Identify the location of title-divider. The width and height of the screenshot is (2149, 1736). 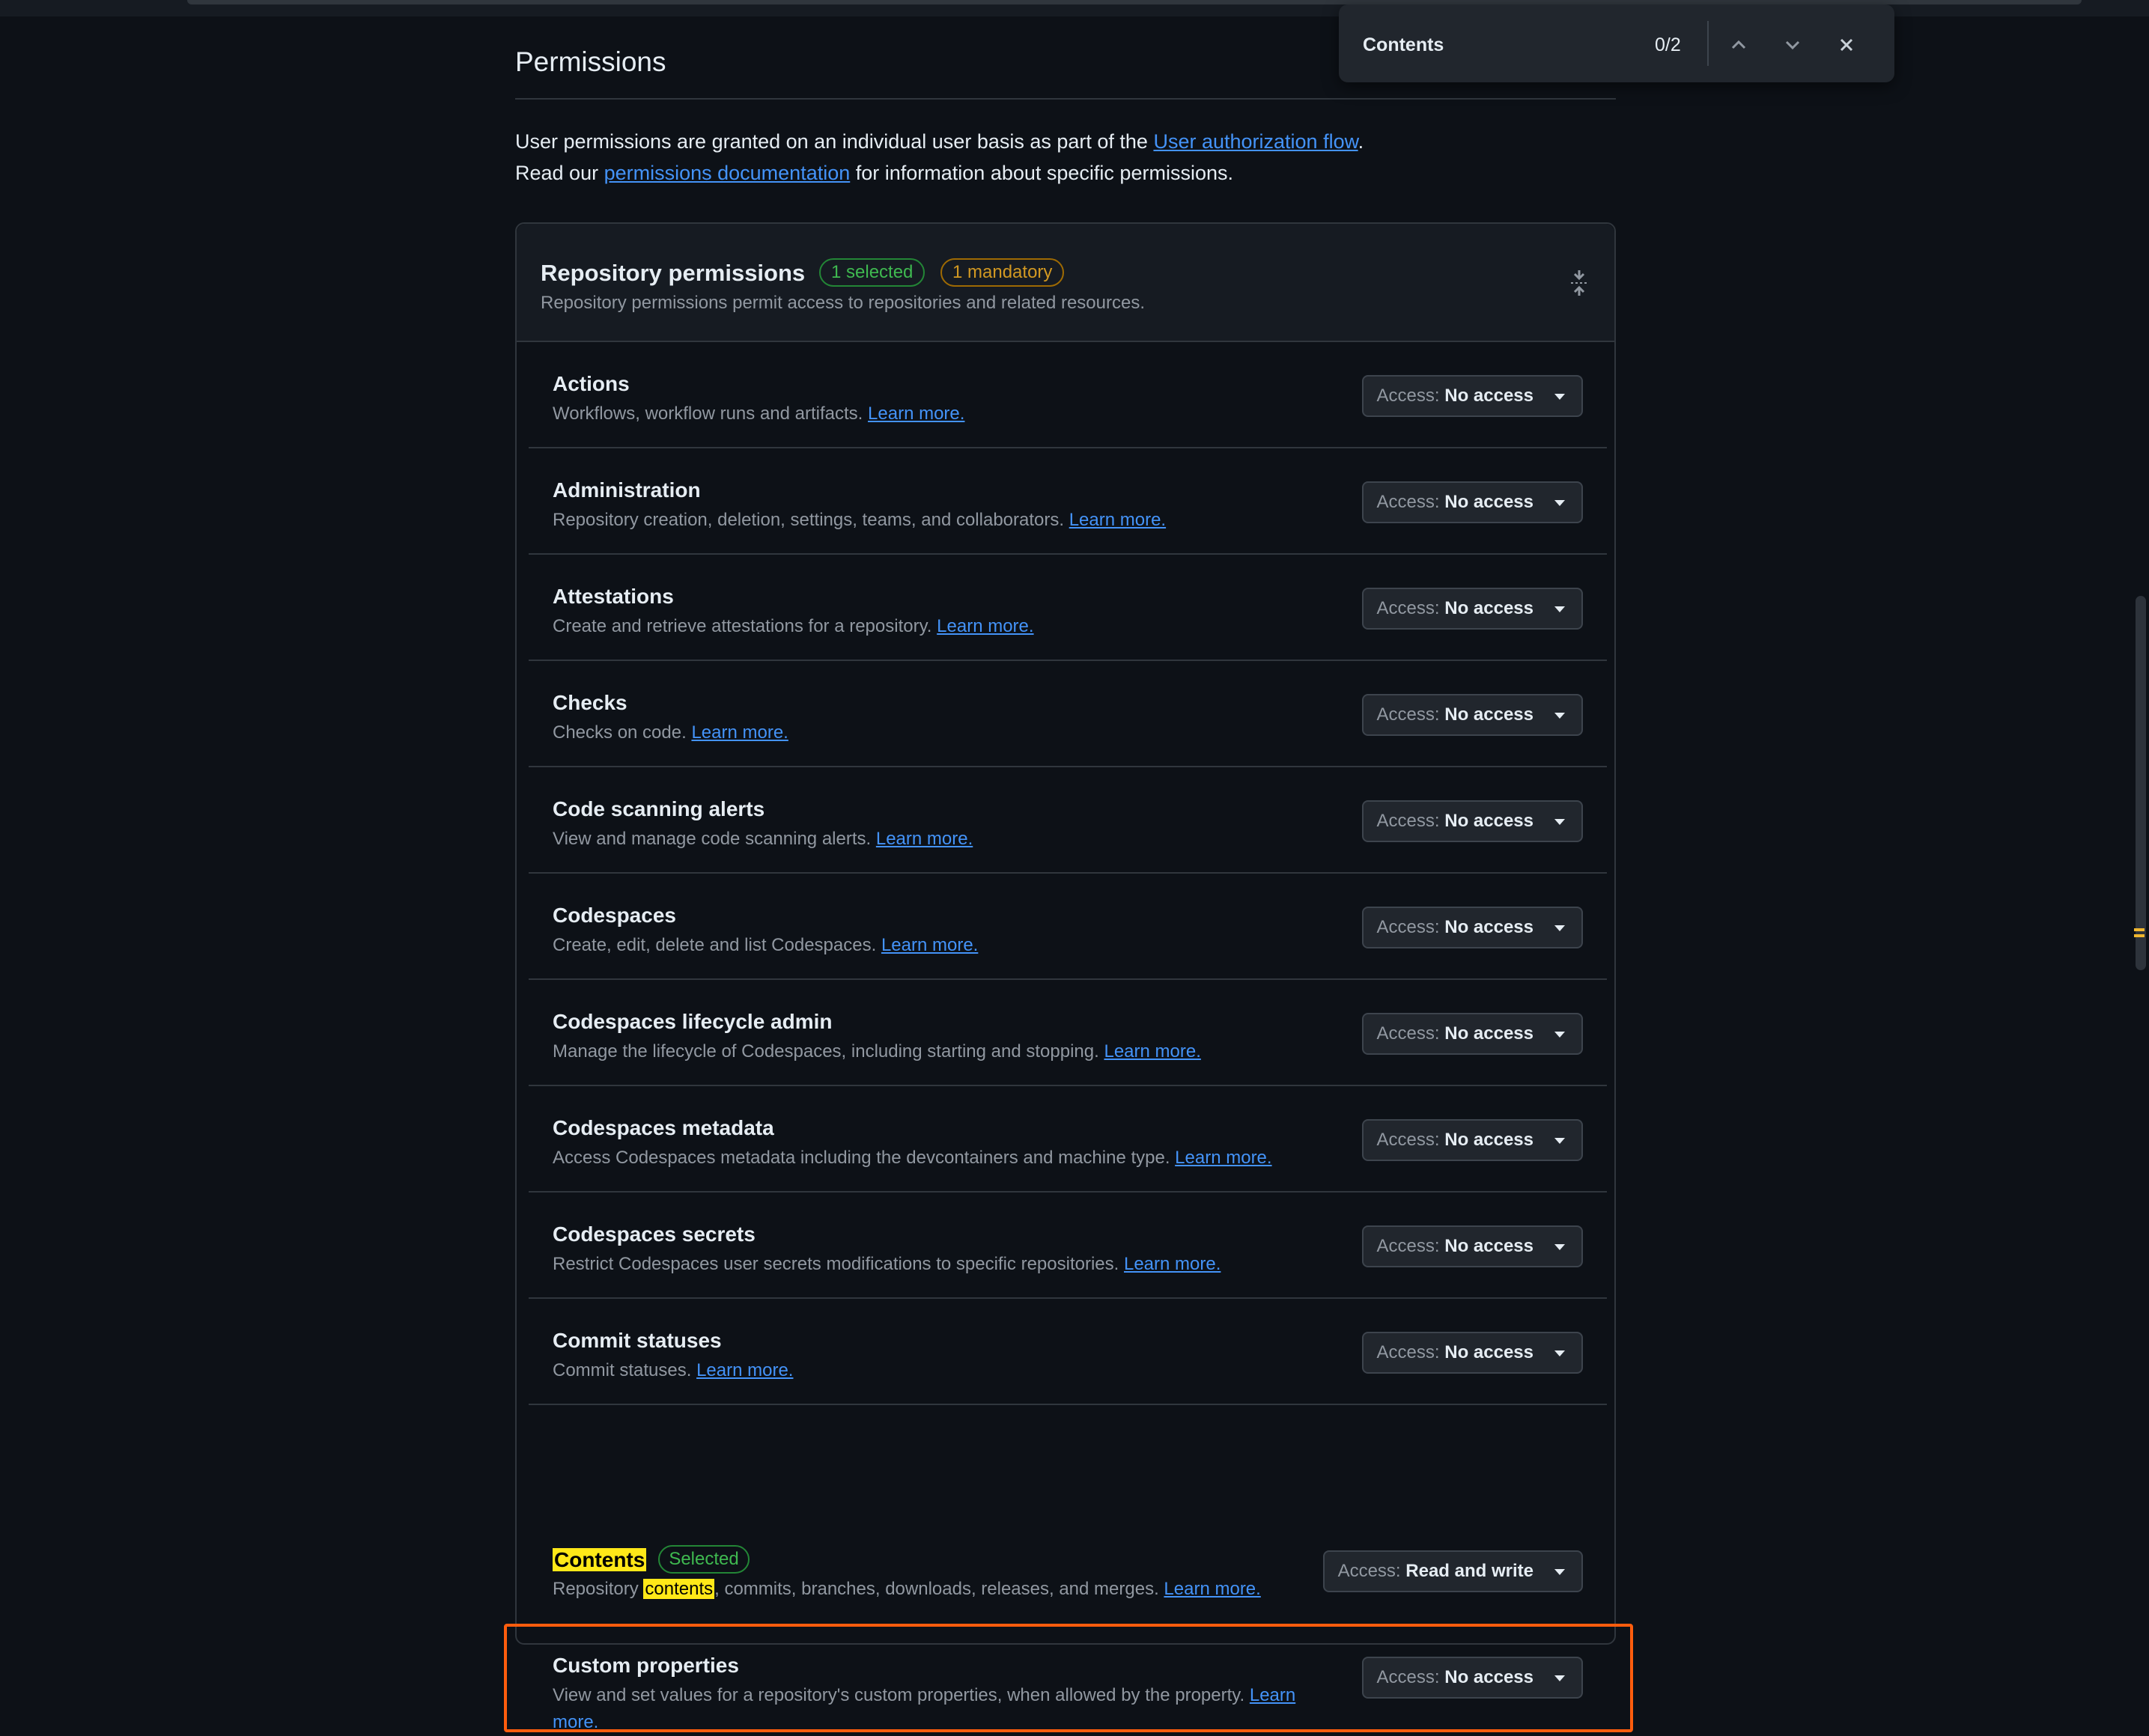
(1065, 99).